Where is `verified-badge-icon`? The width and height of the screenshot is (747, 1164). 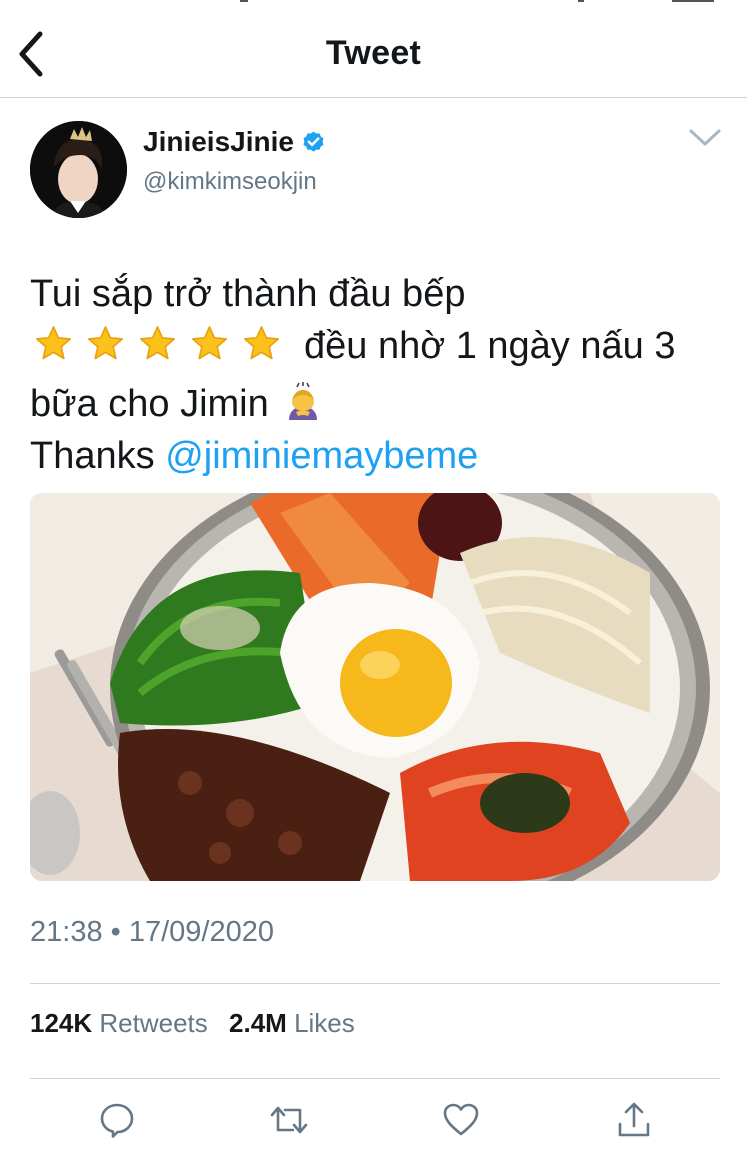
verified-badge-icon is located at coordinates (313, 141).